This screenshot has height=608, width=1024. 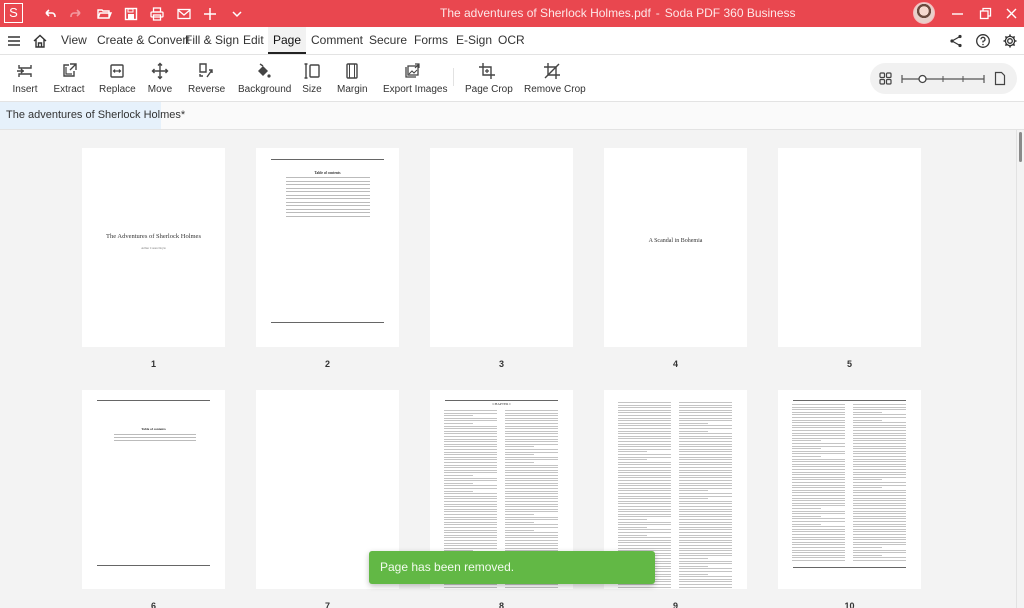 What do you see at coordinates (210, 13) in the screenshot?
I see `new-icon` at bounding box center [210, 13].